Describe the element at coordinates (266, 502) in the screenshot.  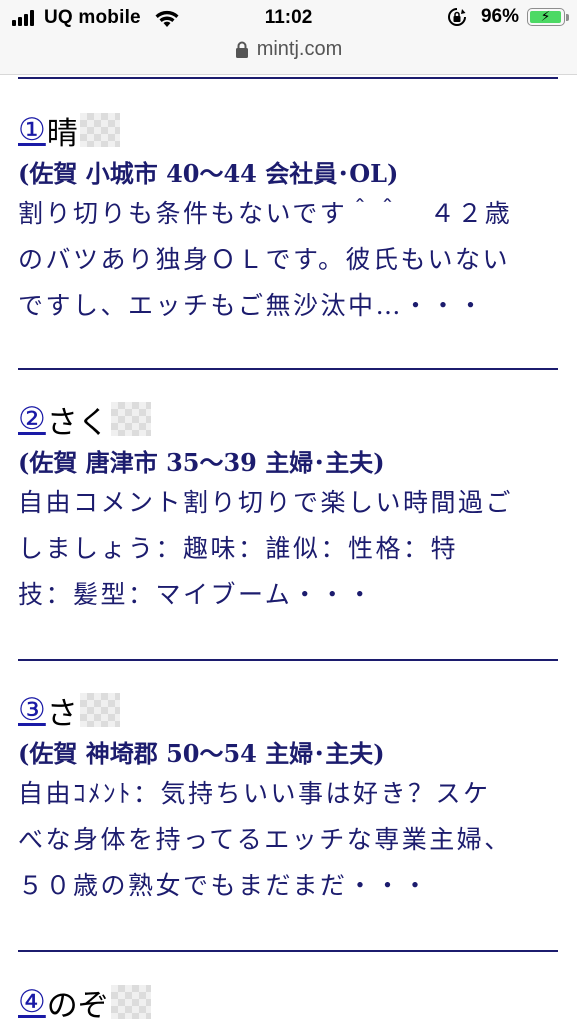
I see `description-line: 自由コメント割り切りで楽しい時間過ご` at that location.